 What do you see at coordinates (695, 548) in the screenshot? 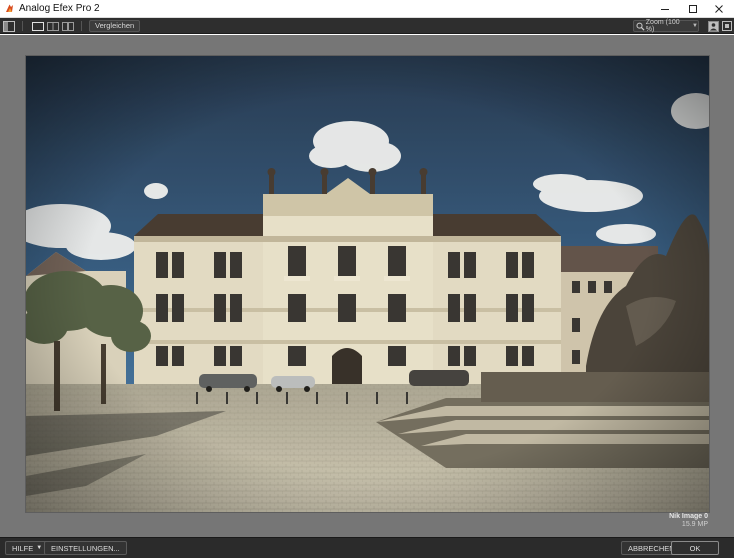
I see `ok-button: OK` at bounding box center [695, 548].